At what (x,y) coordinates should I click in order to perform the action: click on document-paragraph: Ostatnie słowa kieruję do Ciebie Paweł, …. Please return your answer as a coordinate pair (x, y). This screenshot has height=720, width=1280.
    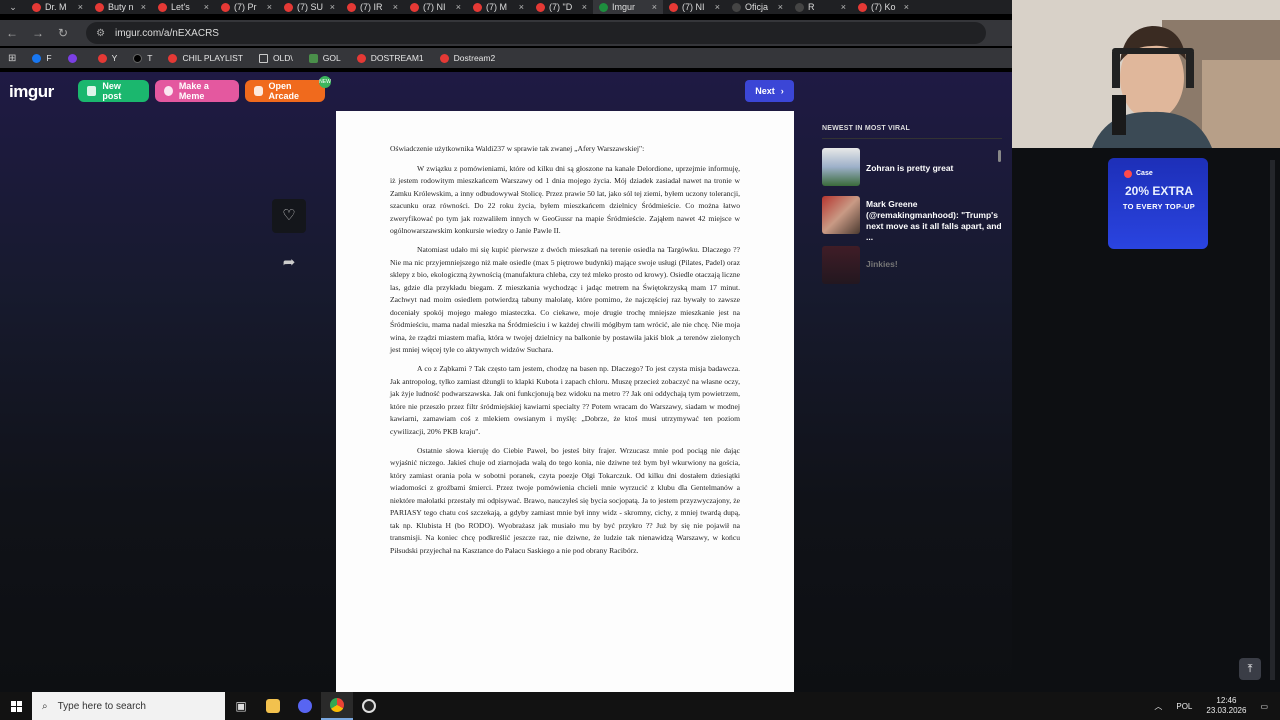
    Looking at the image, I should click on (565, 500).